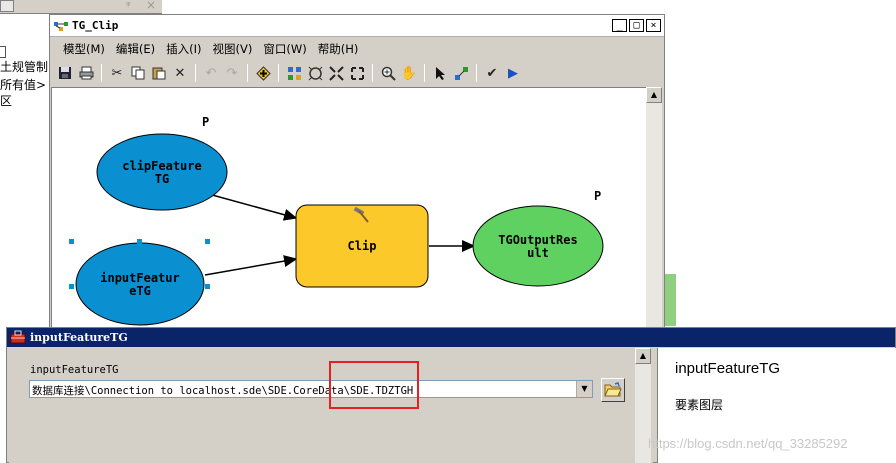 The image size is (896, 463). I want to click on node-clip-feature: clipFeature TG, so click(162, 172).